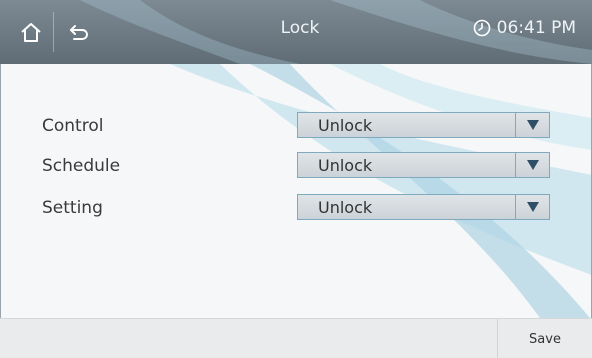  I want to click on control-dropdown-toggle, so click(532, 125).